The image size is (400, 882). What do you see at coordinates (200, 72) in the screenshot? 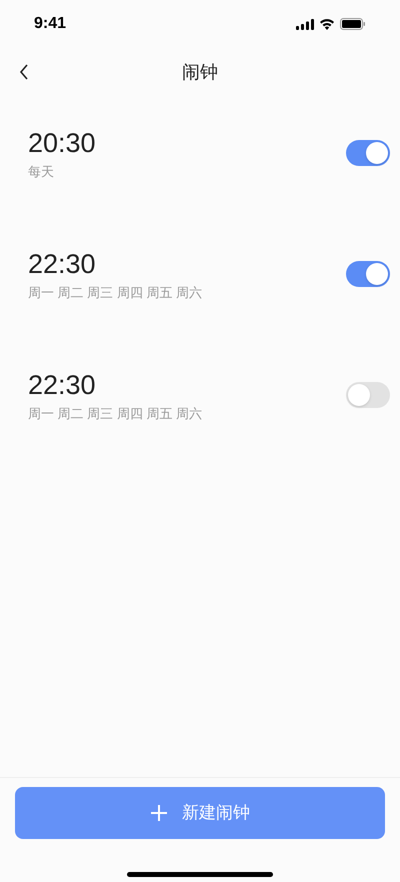
I see `page-title: 闹钟` at bounding box center [200, 72].